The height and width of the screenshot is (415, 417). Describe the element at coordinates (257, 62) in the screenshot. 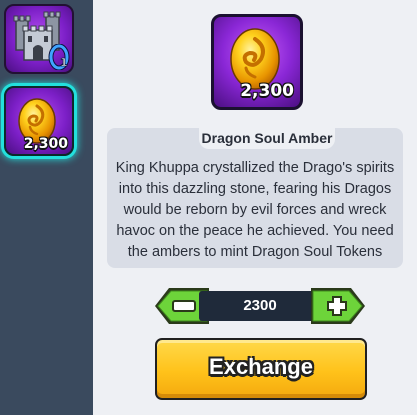

I see `item-detail-icon: 2,300` at that location.